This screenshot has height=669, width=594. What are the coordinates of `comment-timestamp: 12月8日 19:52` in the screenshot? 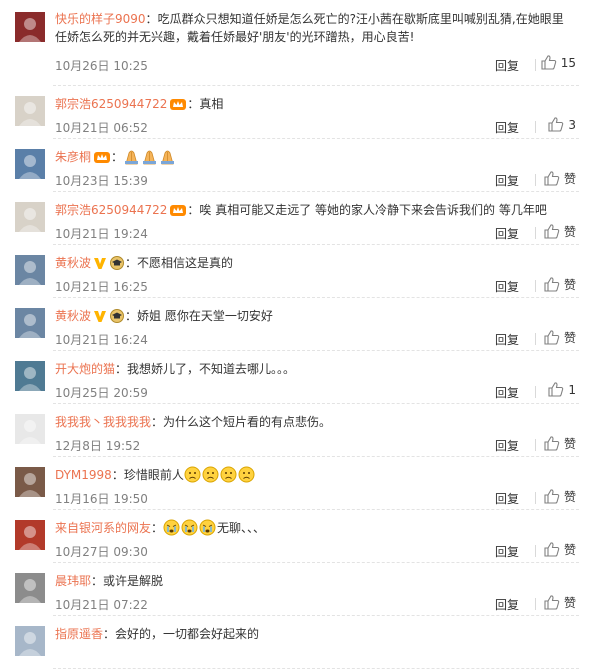 It's located at (98, 446).